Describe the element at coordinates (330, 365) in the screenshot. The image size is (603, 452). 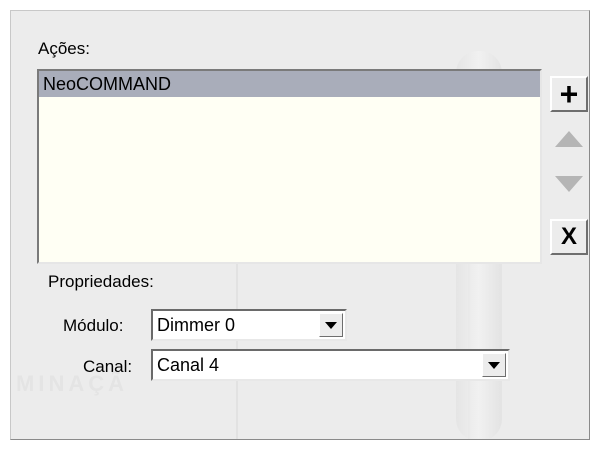
I see `channel-select: Canal 4` at that location.